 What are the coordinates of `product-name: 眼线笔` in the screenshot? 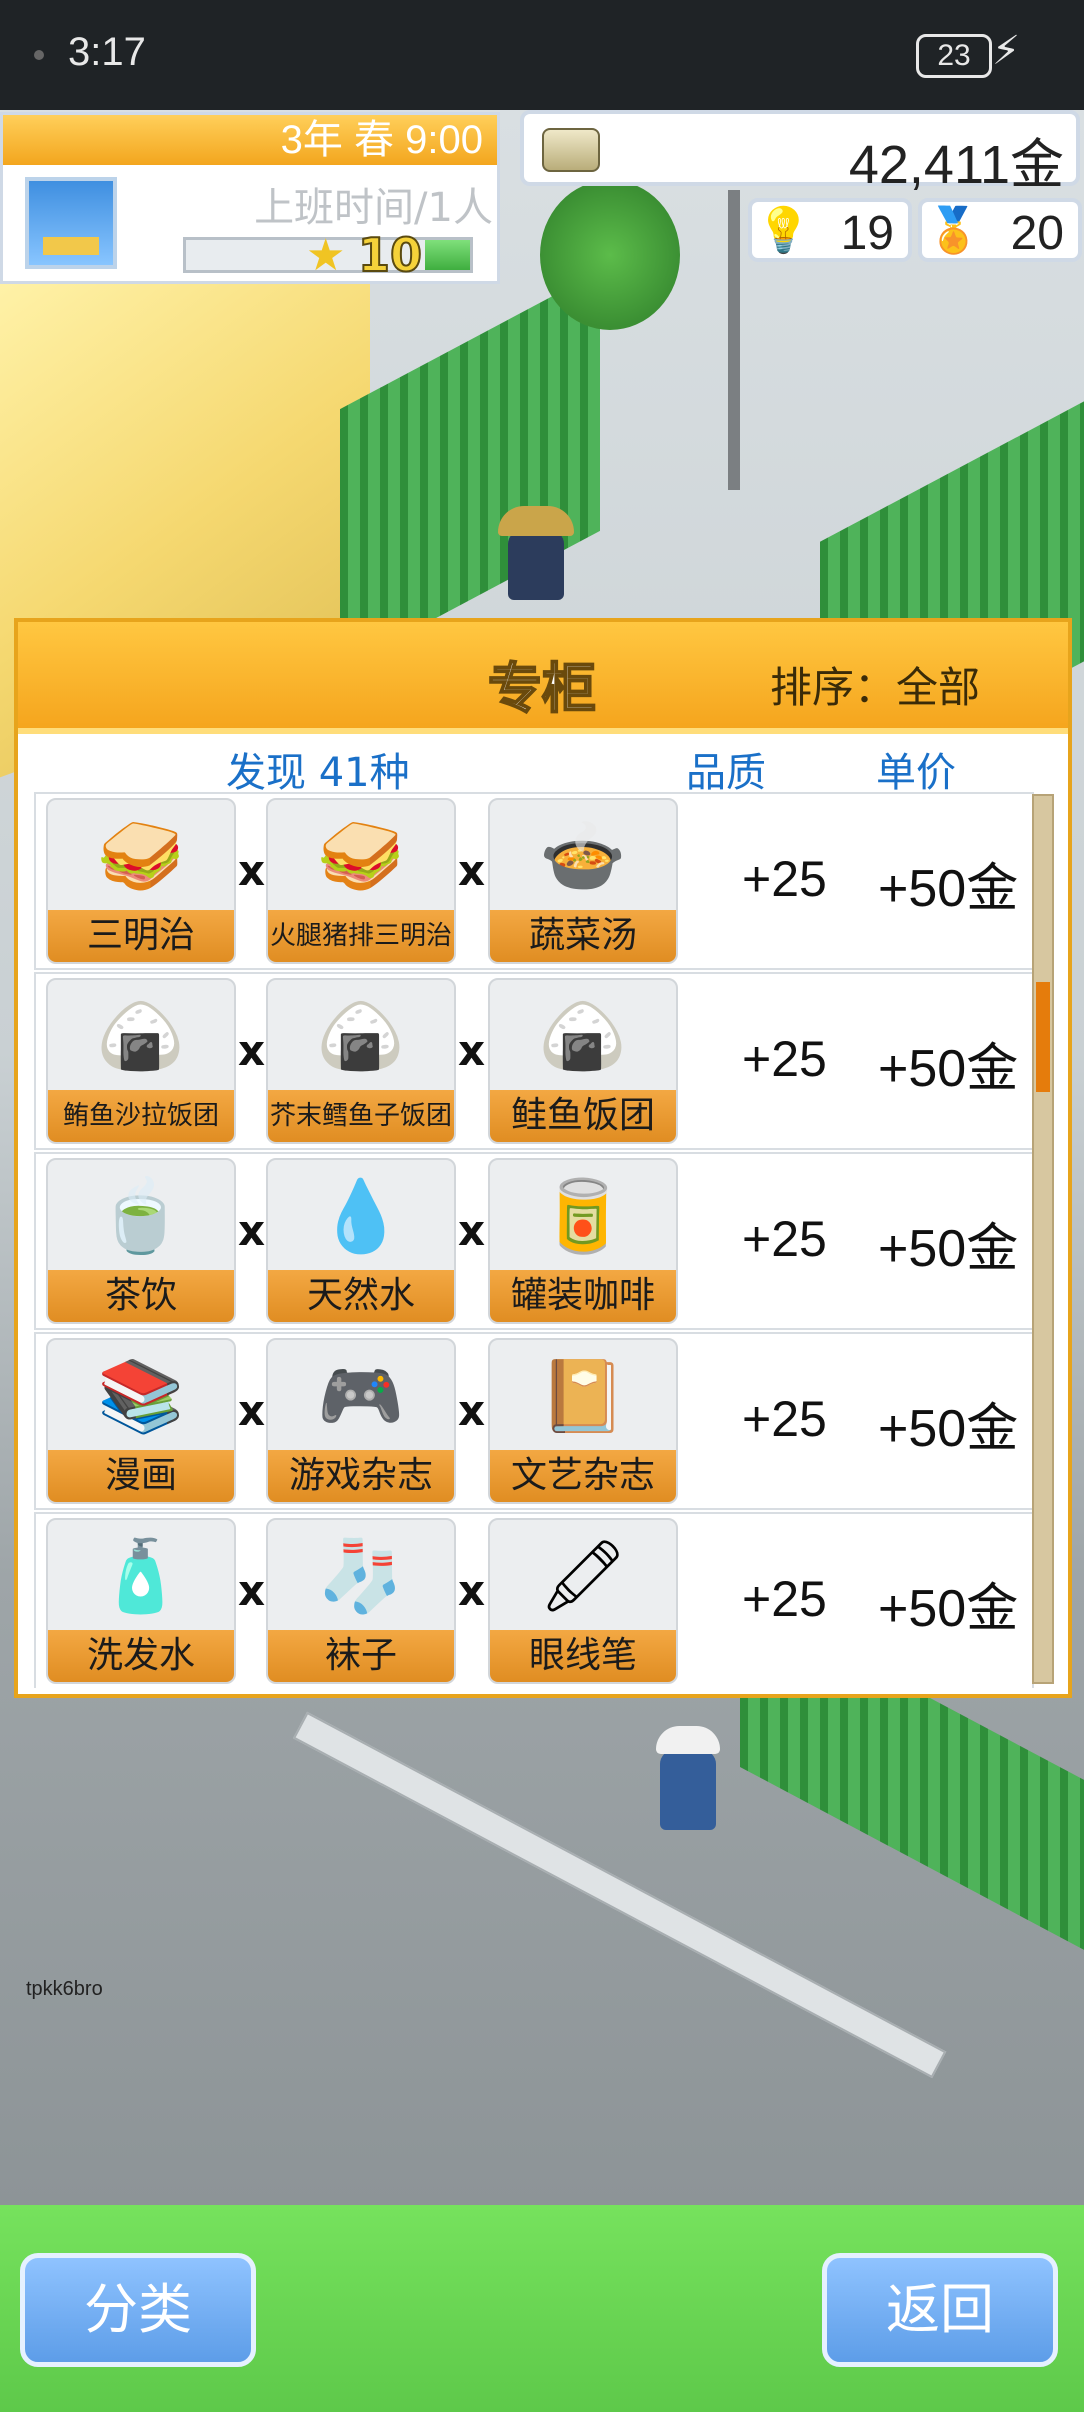 It's located at (583, 1656).